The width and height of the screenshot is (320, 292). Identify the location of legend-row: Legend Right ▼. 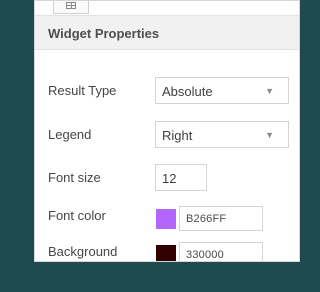
(167, 135).